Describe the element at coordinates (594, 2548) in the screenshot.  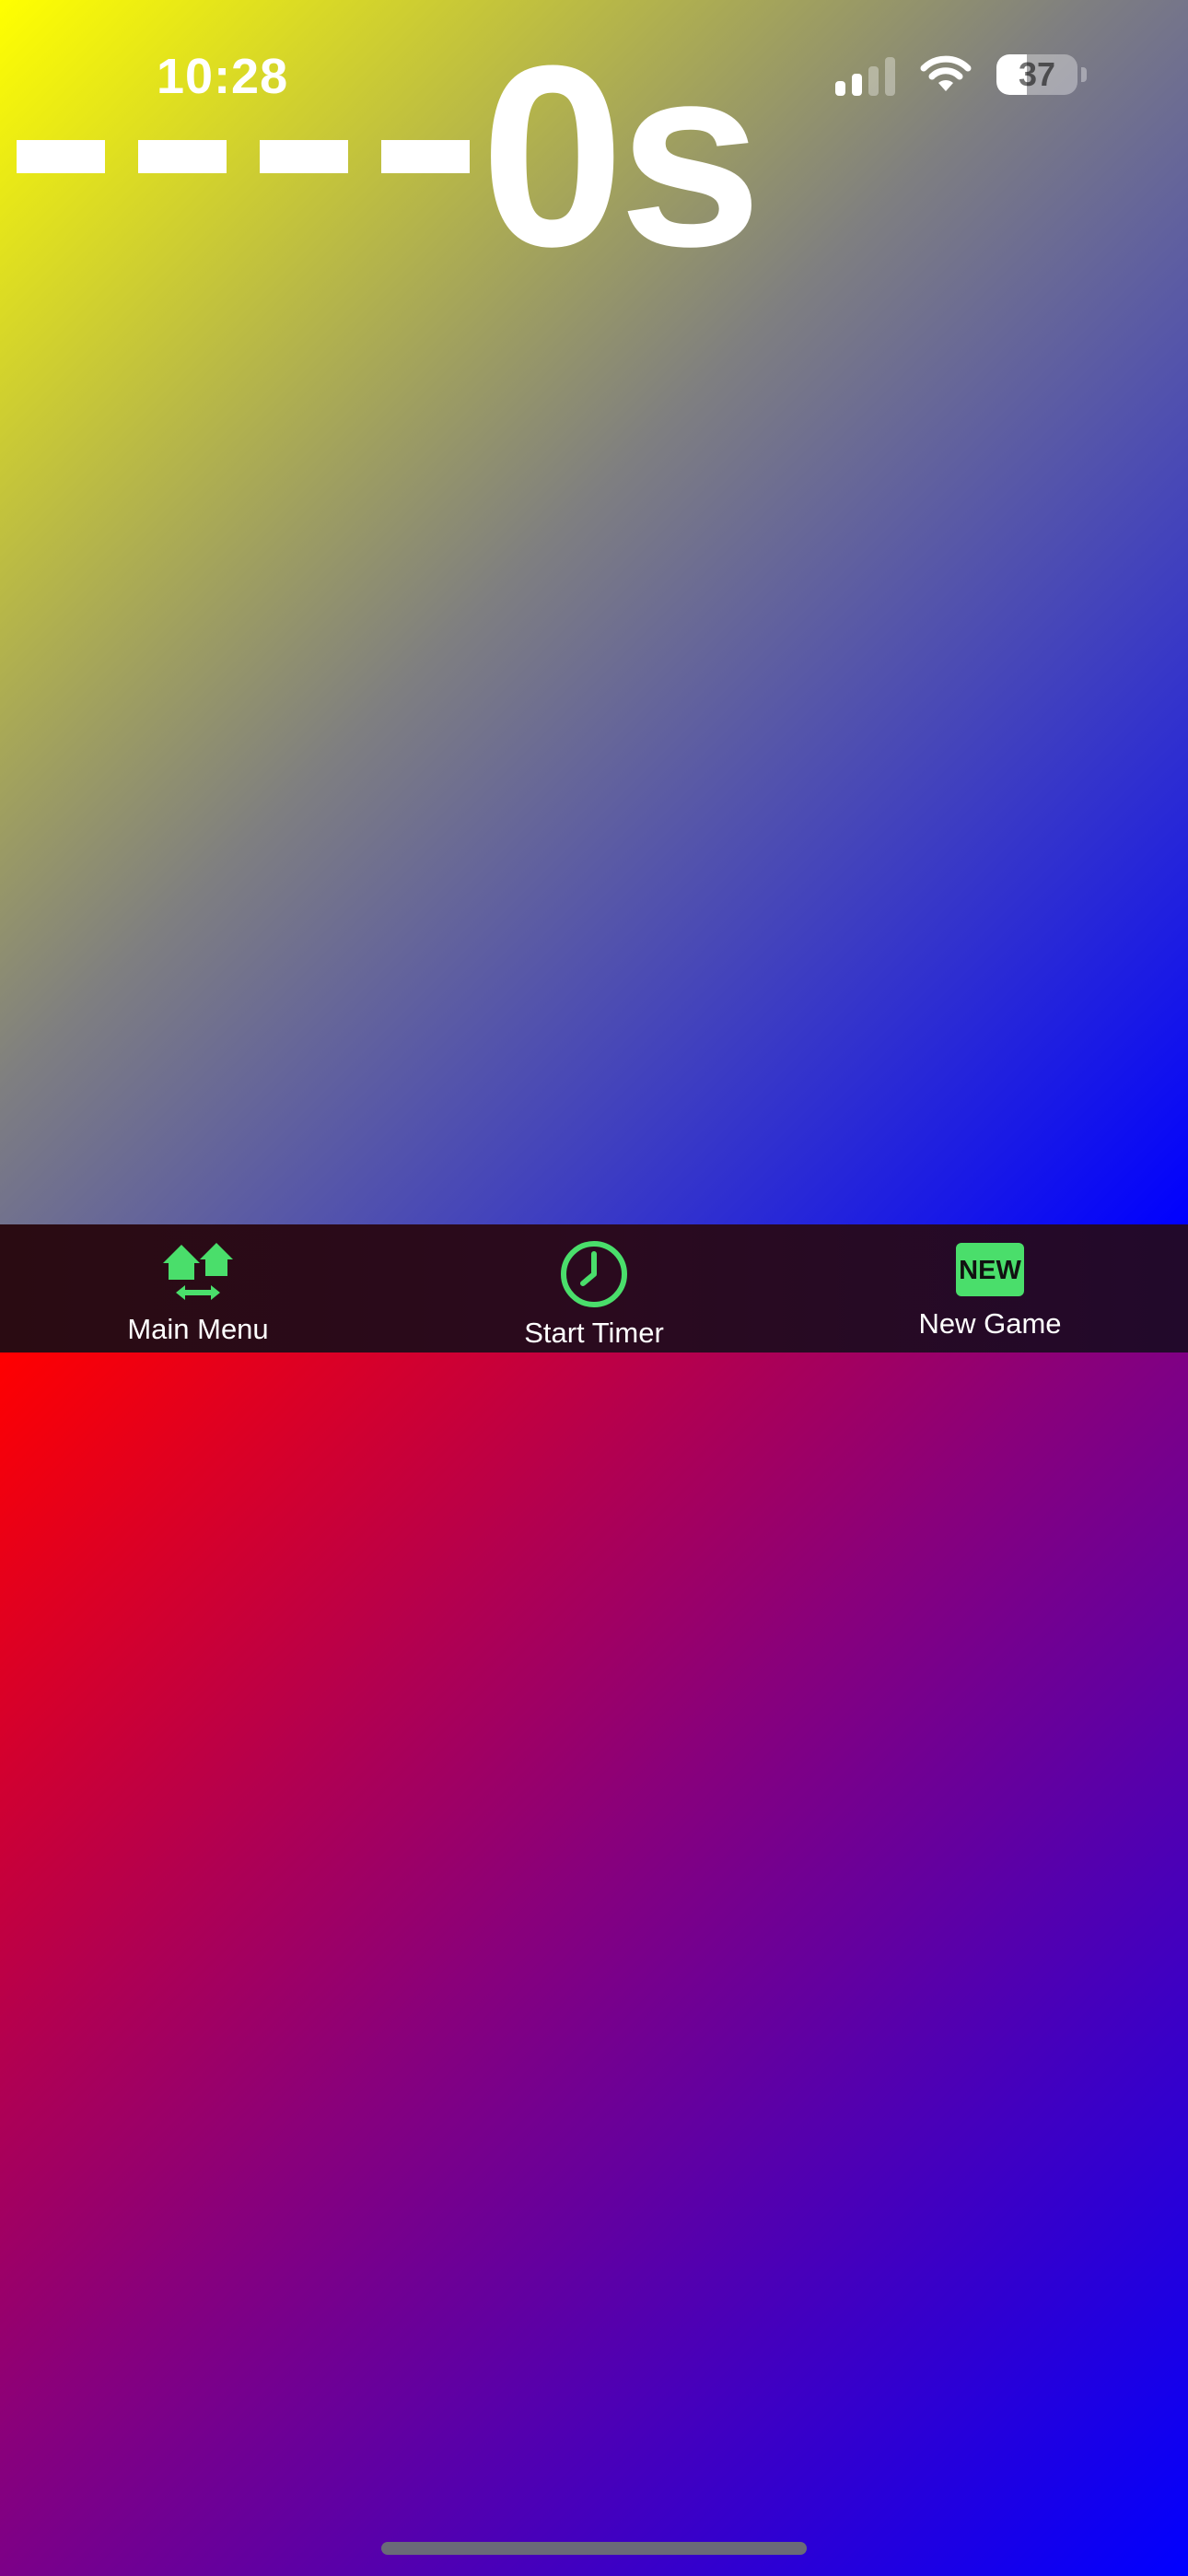
I see `home-indicator` at that location.